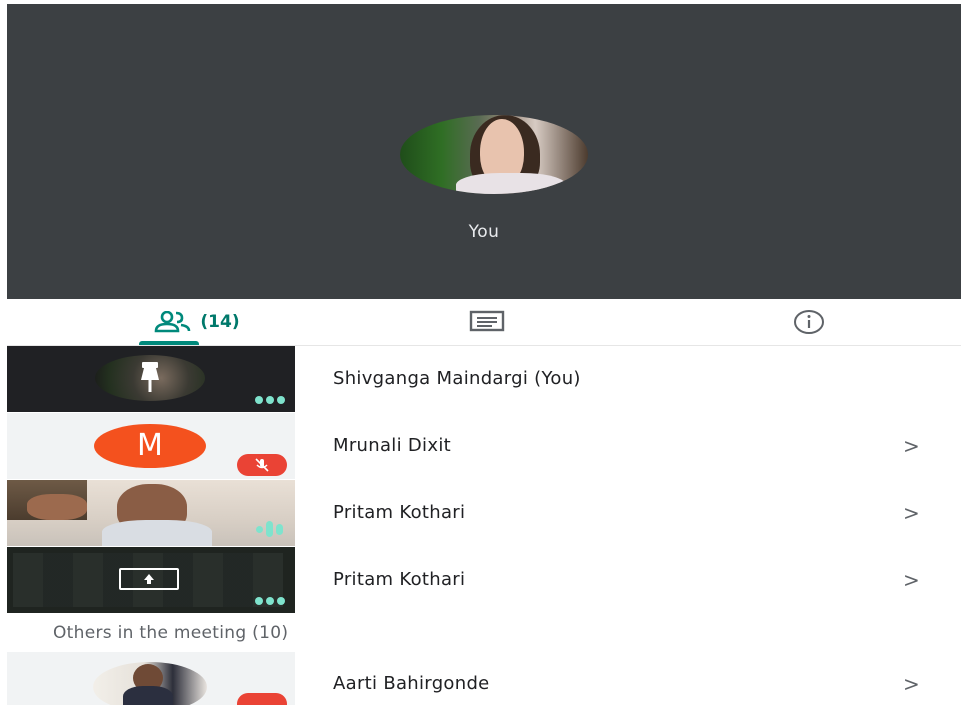  I want to click on tab-info, so click(809, 322).